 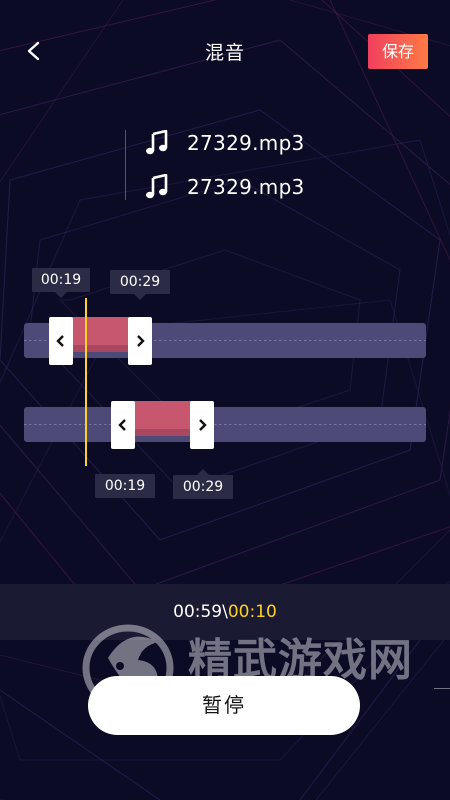 What do you see at coordinates (101, 334) in the screenshot?
I see `track-1-selection` at bounding box center [101, 334].